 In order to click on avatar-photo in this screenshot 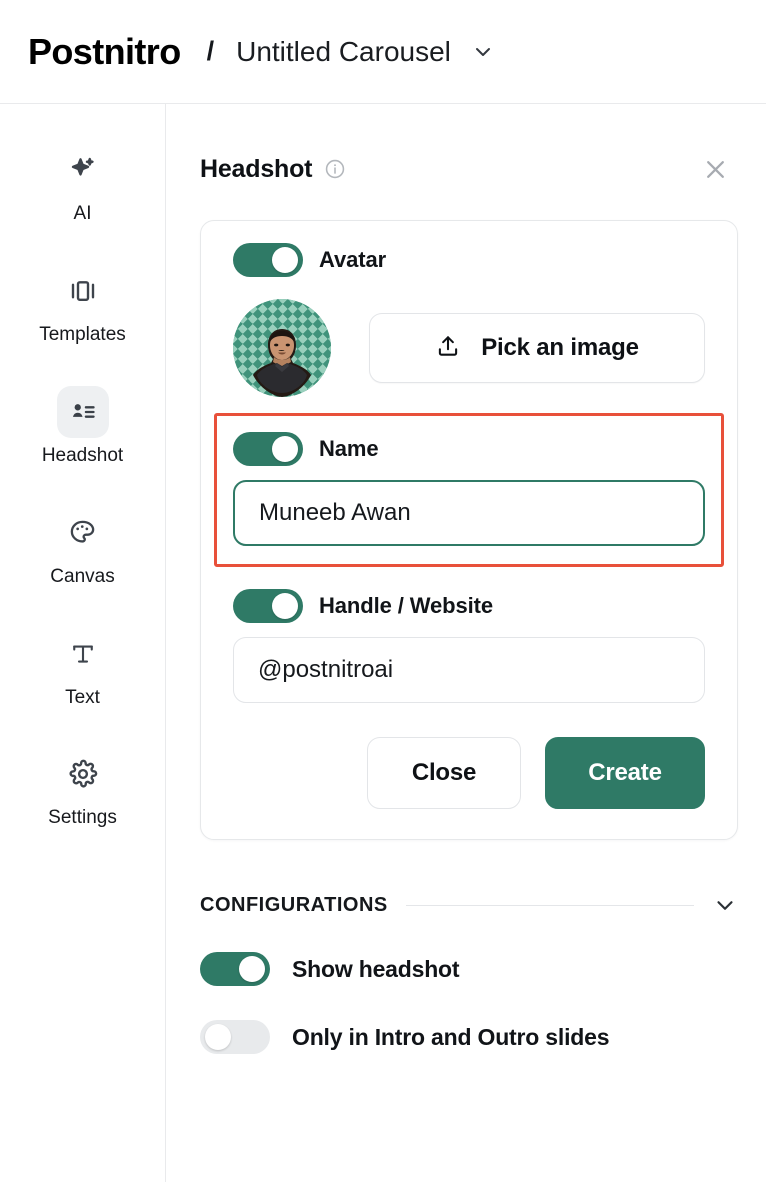, I will do `click(282, 363)`.